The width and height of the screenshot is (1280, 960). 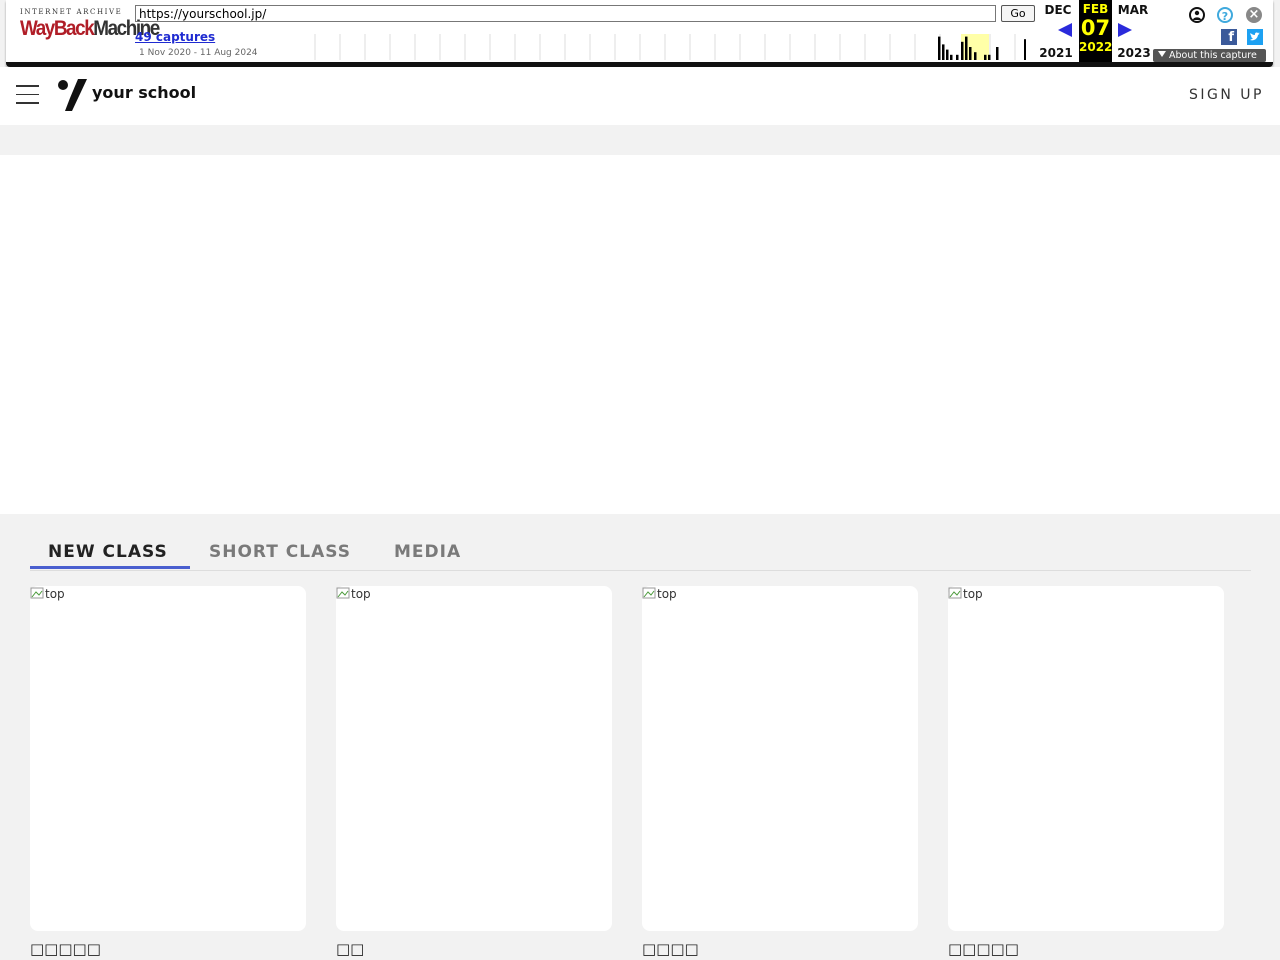 What do you see at coordinates (427, 552) in the screenshot?
I see `tab-media: MEDIA` at bounding box center [427, 552].